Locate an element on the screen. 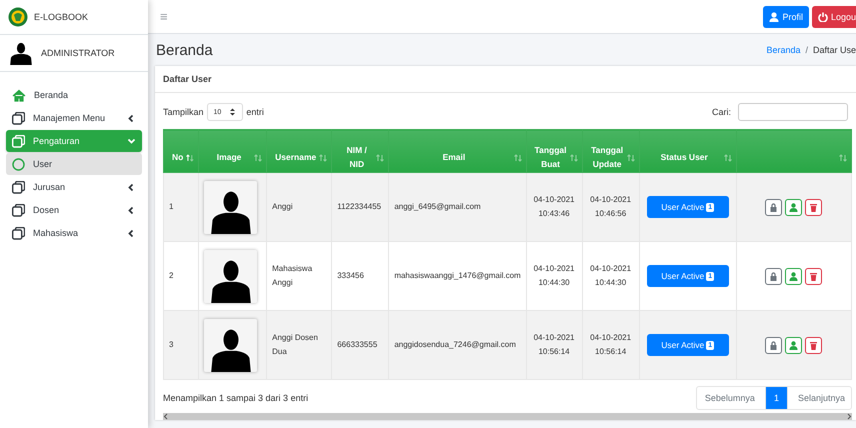 The image size is (856, 428). sidebar-item: Mahasiswa is located at coordinates (74, 233).